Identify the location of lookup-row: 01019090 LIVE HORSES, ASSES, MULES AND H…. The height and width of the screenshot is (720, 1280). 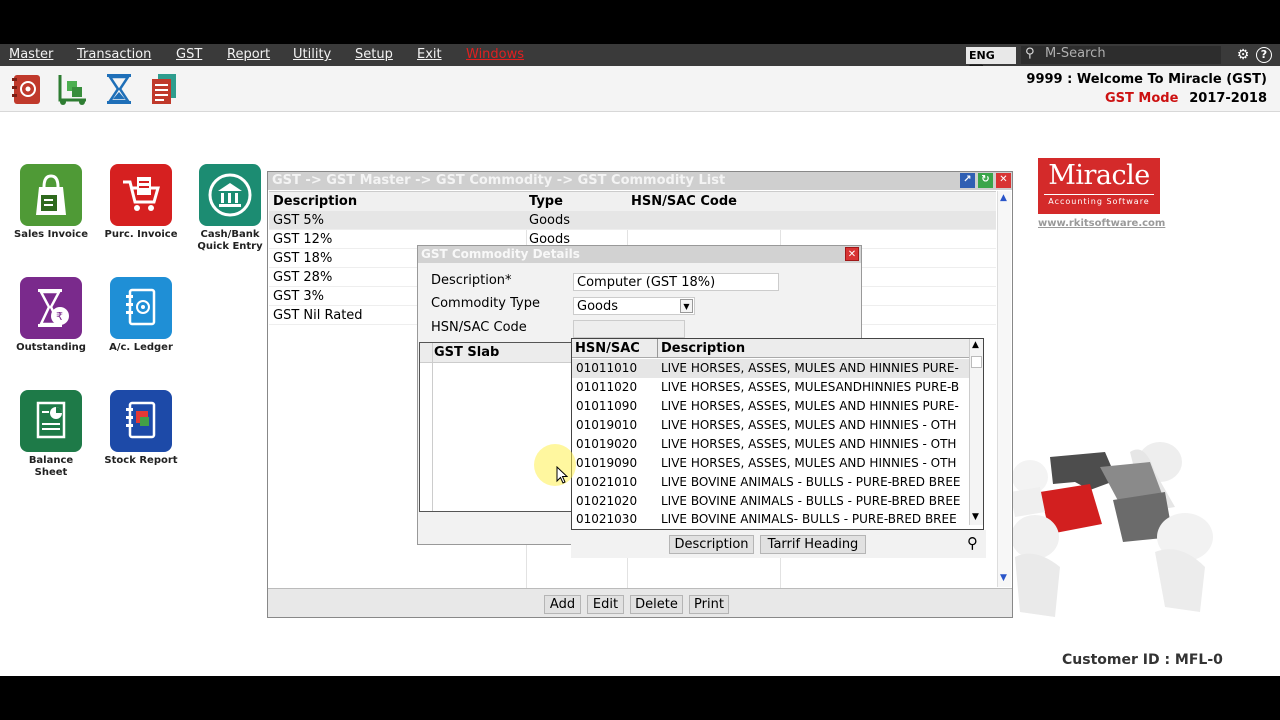
(770, 463).